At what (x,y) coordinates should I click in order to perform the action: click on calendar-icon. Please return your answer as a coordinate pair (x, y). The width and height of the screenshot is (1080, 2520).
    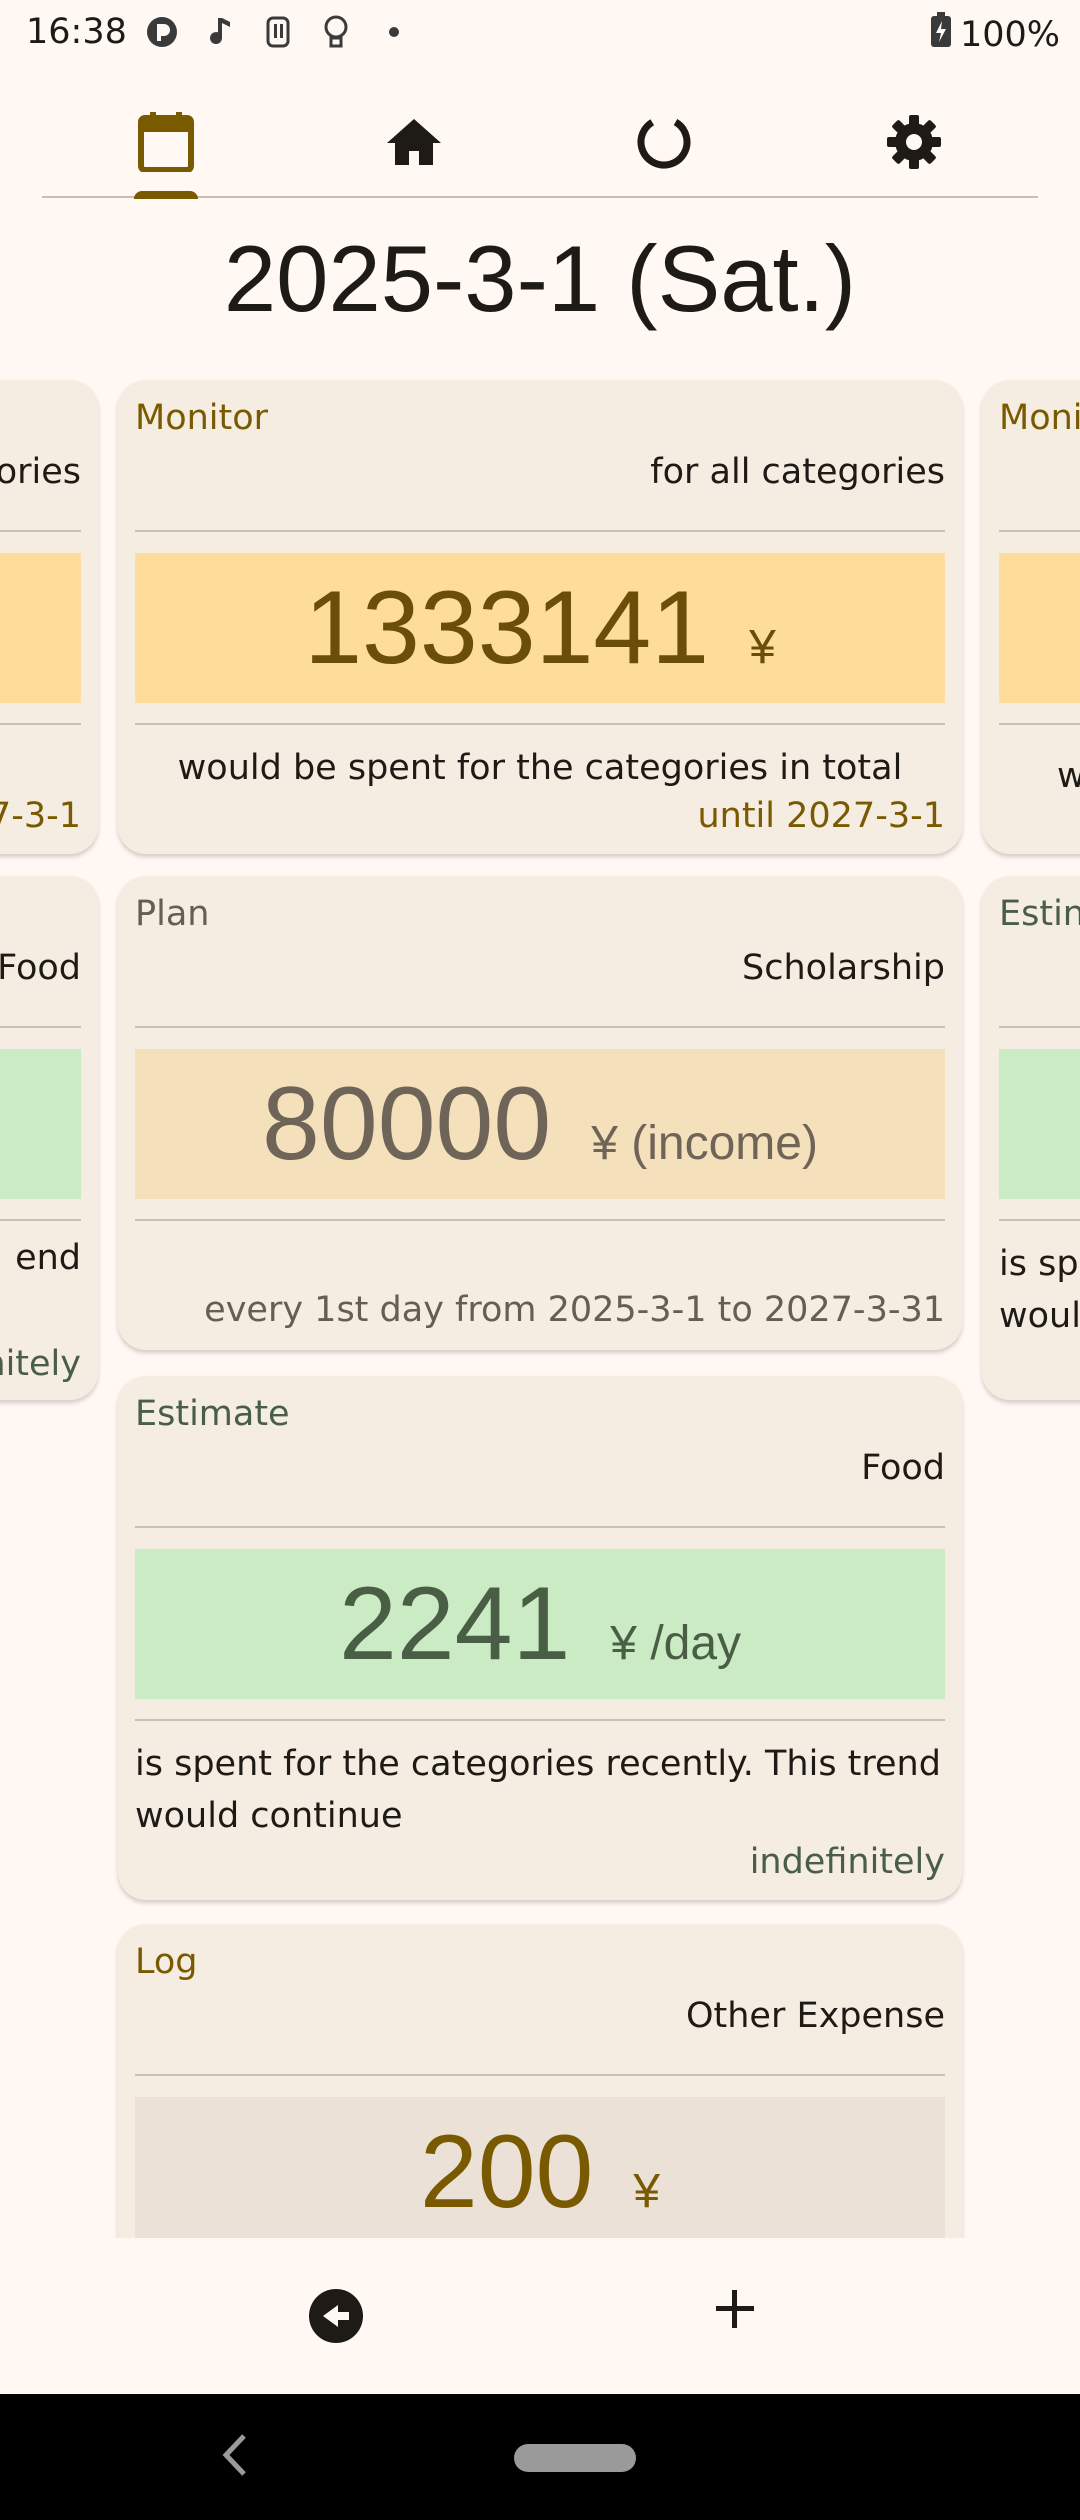
    Looking at the image, I should click on (166, 144).